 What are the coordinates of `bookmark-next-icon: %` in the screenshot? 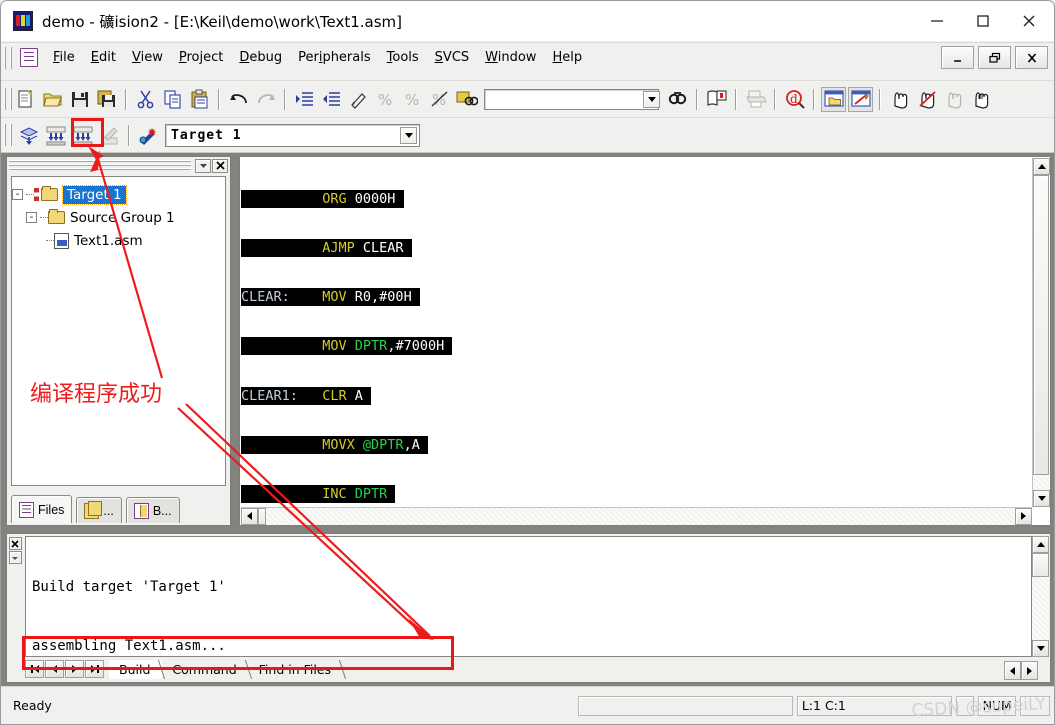 It's located at (412, 99).